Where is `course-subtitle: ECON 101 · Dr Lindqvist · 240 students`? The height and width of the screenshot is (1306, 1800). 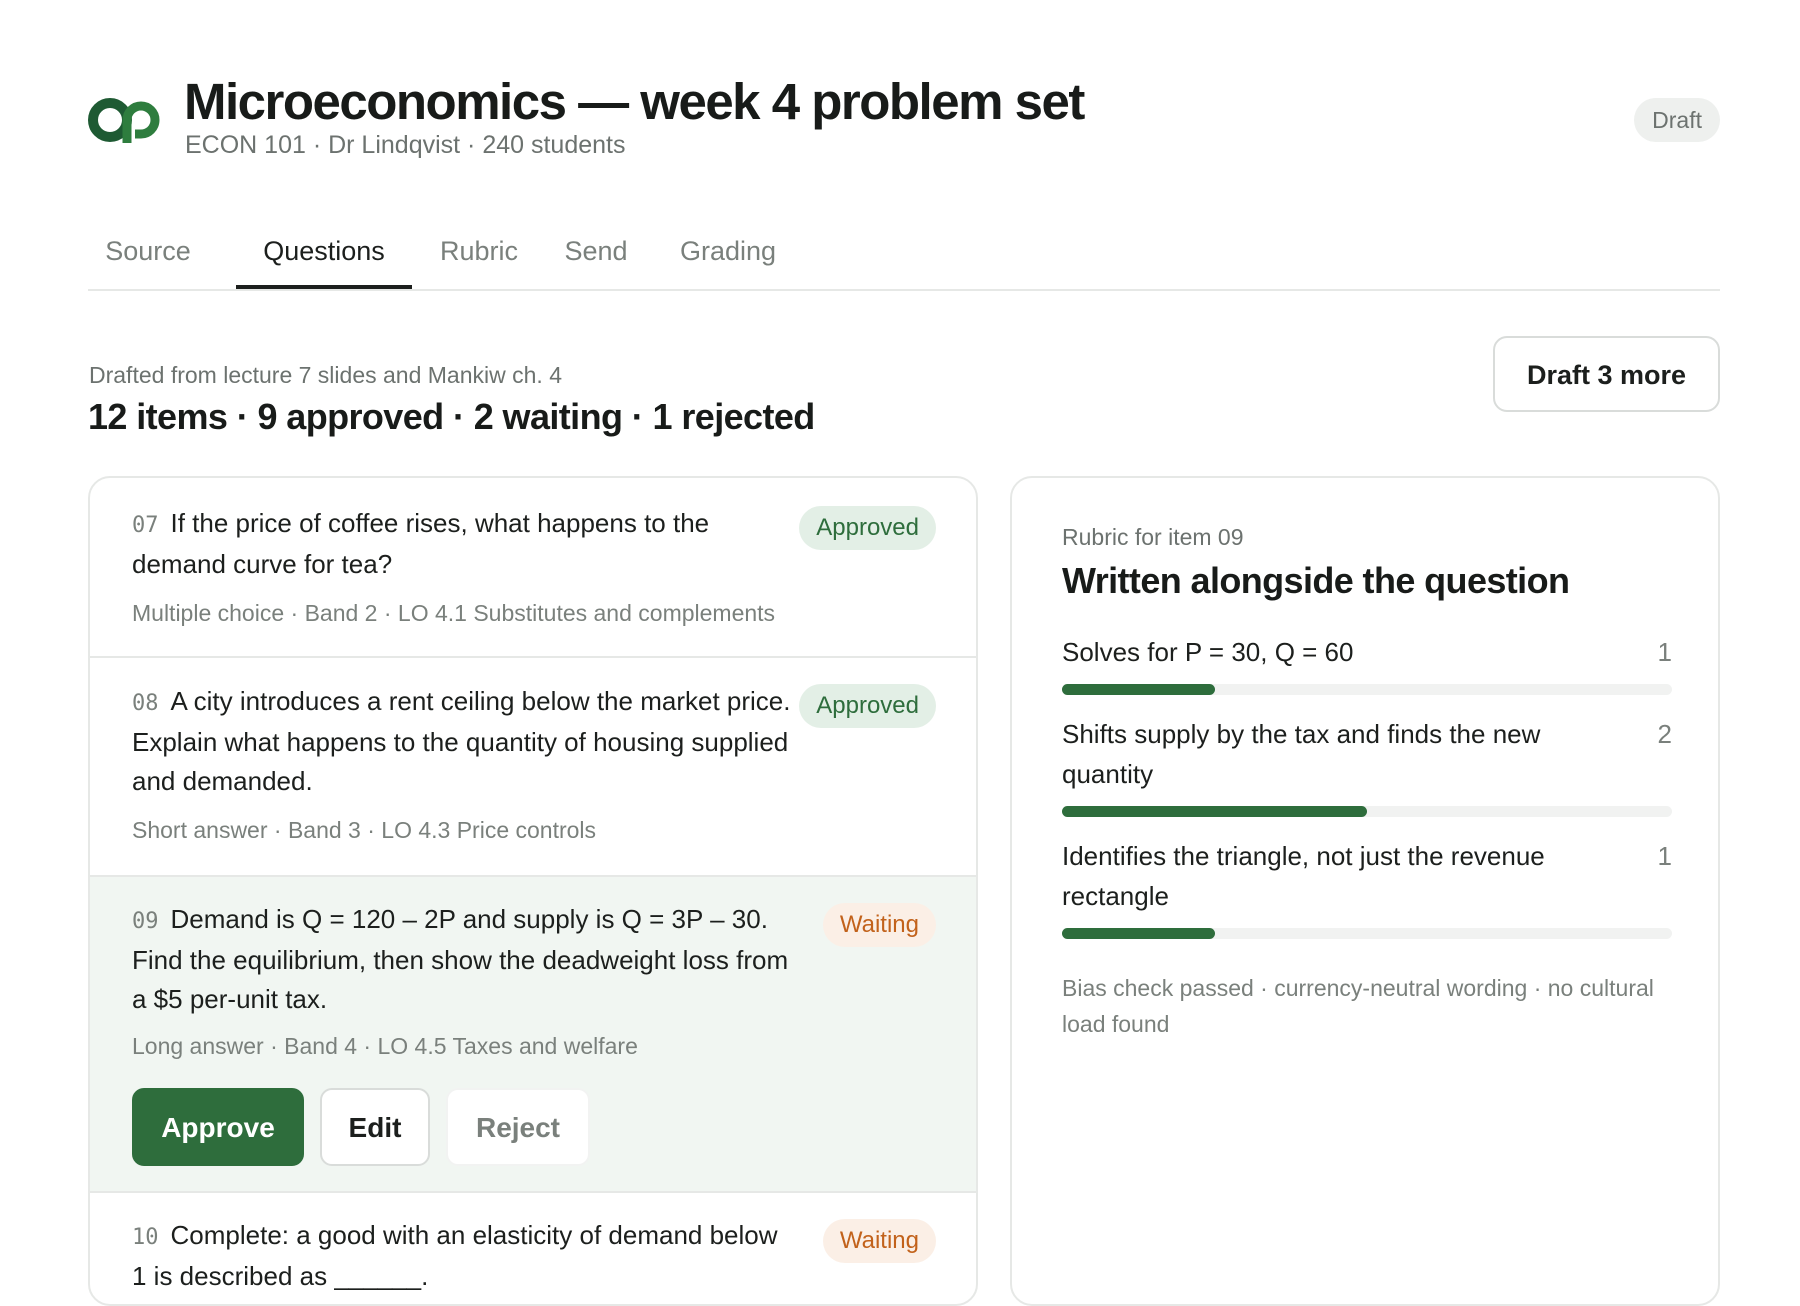
course-subtitle: ECON 101 · Dr Lindqvist · 240 students is located at coordinates (405, 145).